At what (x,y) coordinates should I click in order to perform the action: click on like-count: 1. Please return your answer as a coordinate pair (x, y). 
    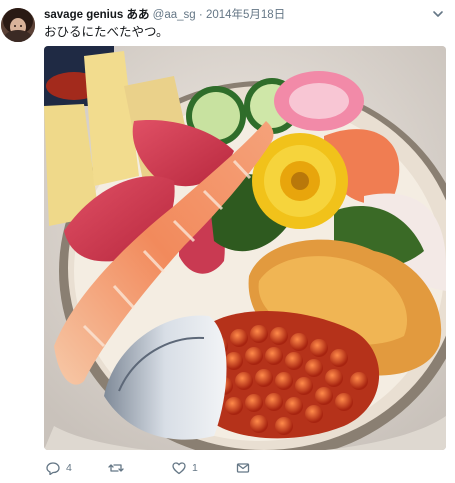
    Looking at the image, I should click on (195, 468).